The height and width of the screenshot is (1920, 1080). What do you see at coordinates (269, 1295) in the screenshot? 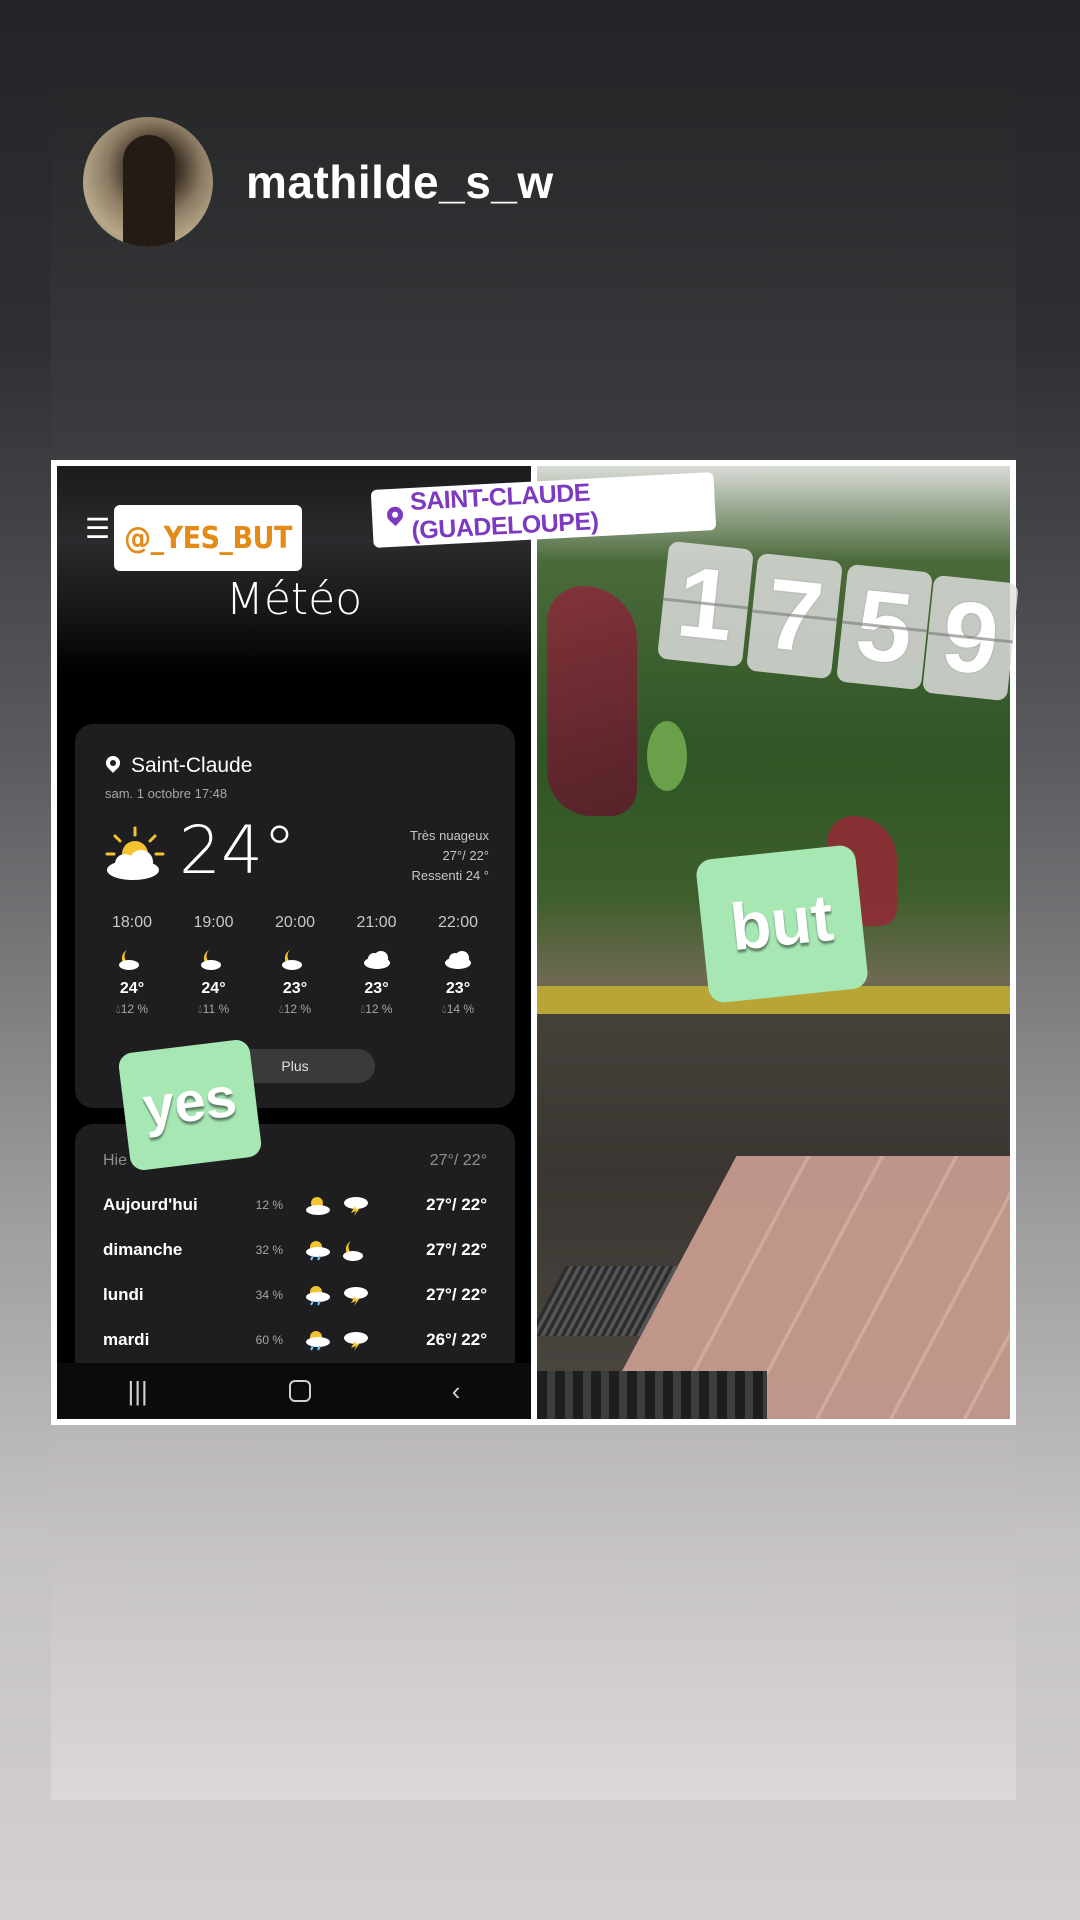
I see `day-precip: 34 %` at bounding box center [269, 1295].